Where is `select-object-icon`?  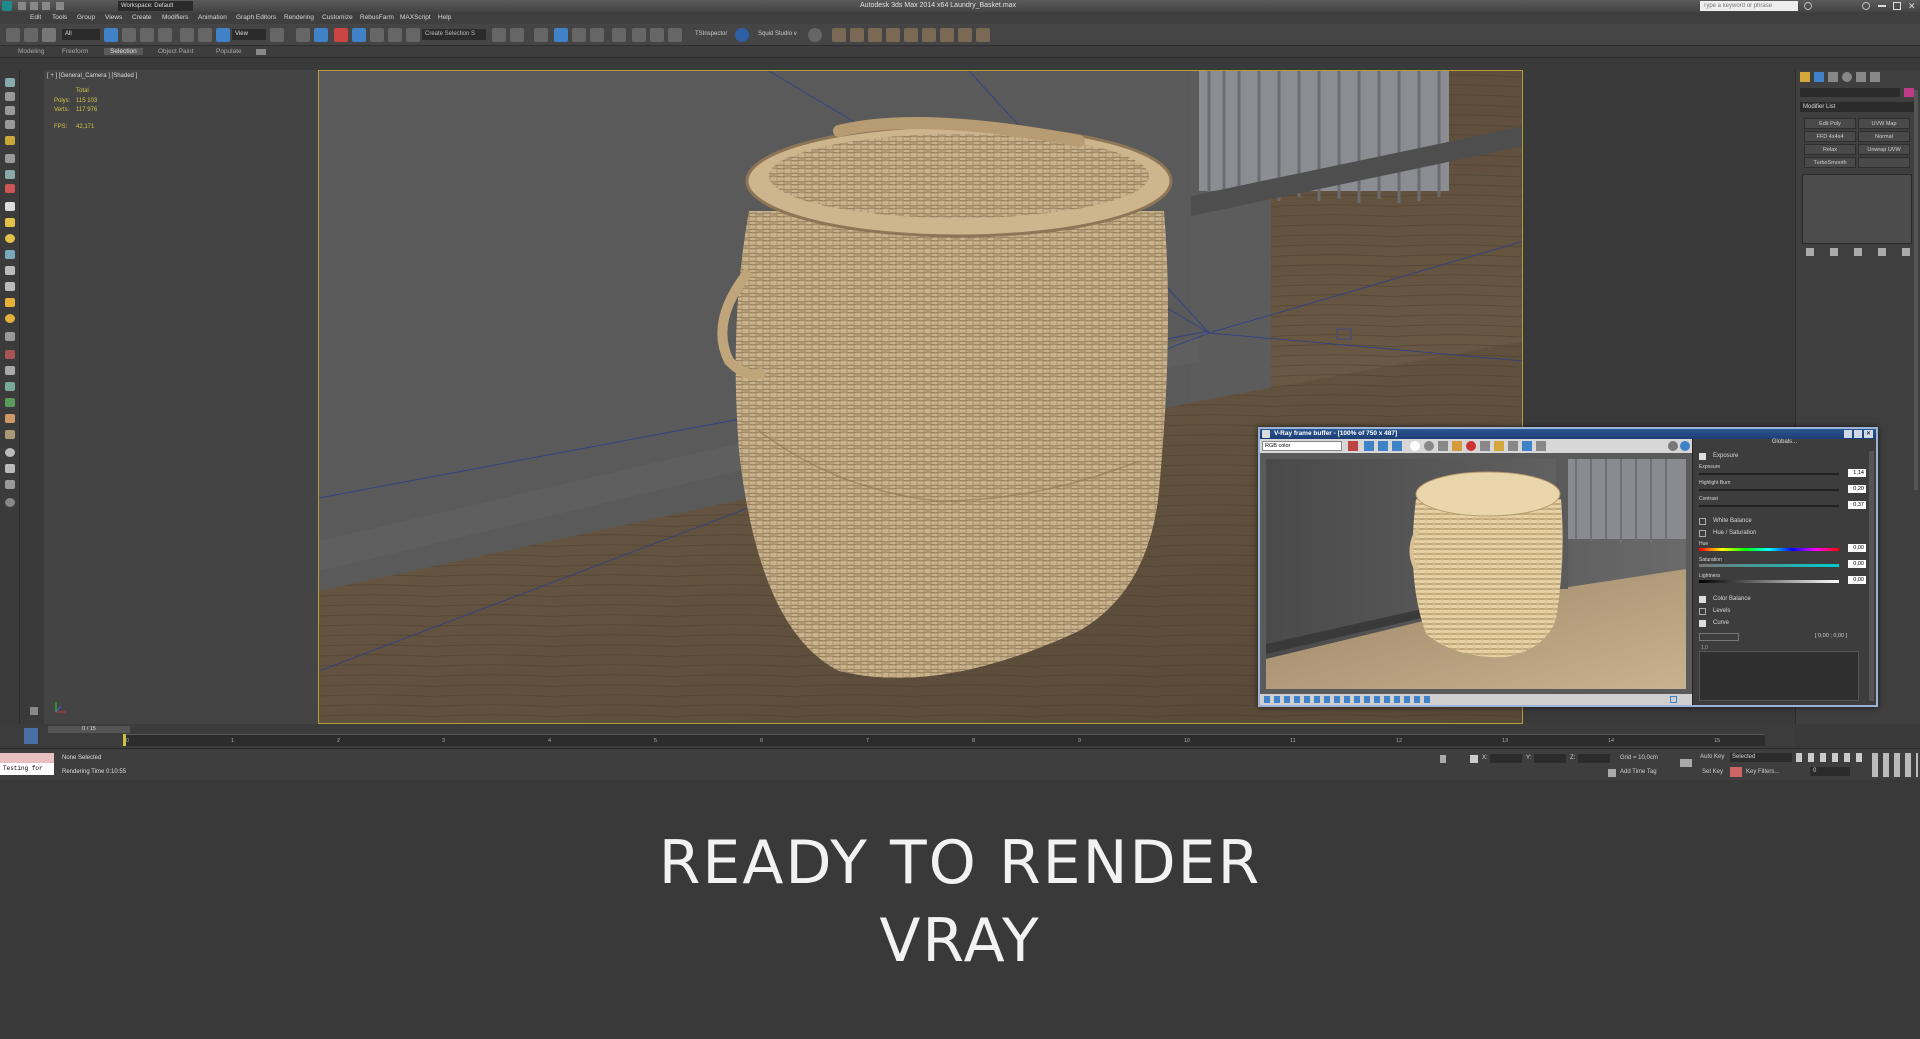 select-object-icon is located at coordinates (111, 35).